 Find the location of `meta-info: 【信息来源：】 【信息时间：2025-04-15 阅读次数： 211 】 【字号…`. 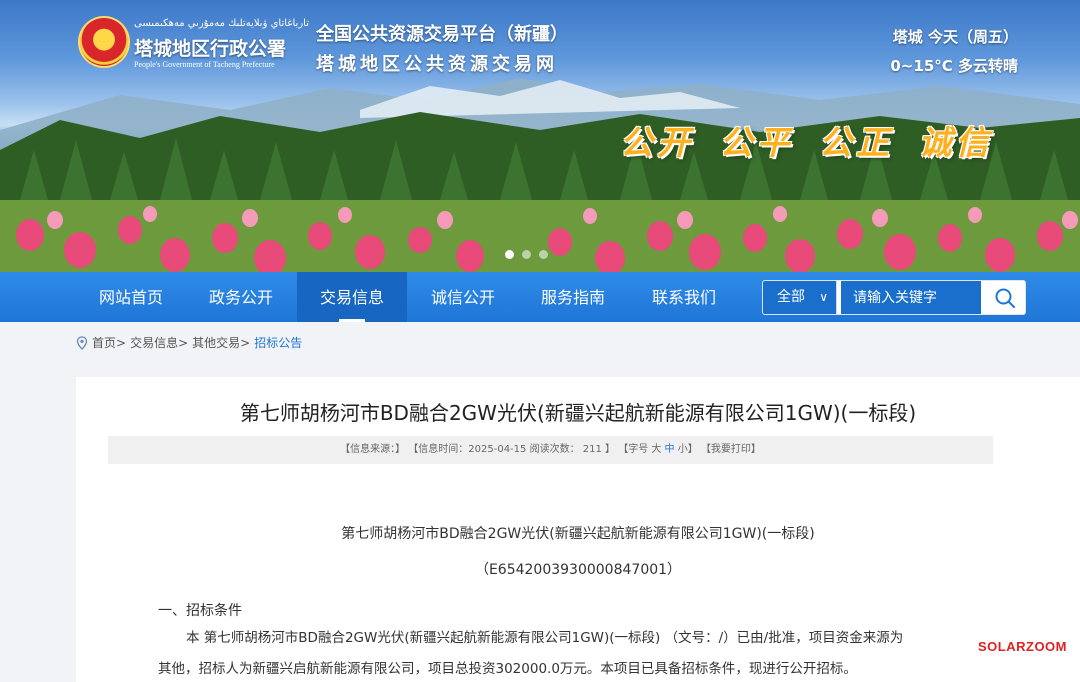

meta-info: 【信息来源：】 【信息时间：2025-04-15 阅读次数： 211 】 【字号… is located at coordinates (502, 449).